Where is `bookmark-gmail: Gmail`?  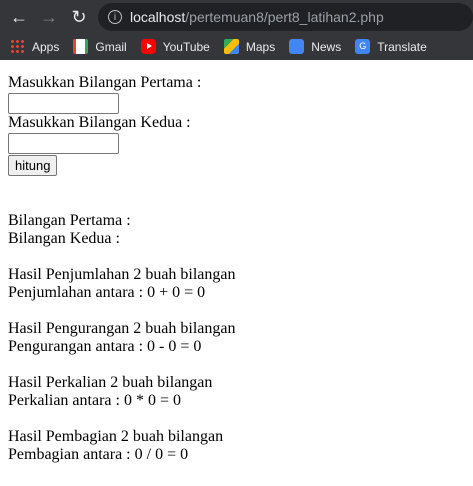
bookmark-gmail: Gmail is located at coordinates (100, 46).